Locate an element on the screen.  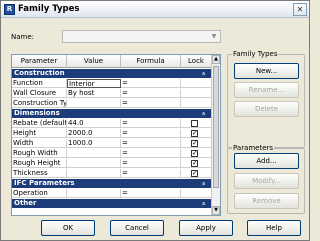
parameter-name-cell: Rebate (default is located at coordinates (39, 123).